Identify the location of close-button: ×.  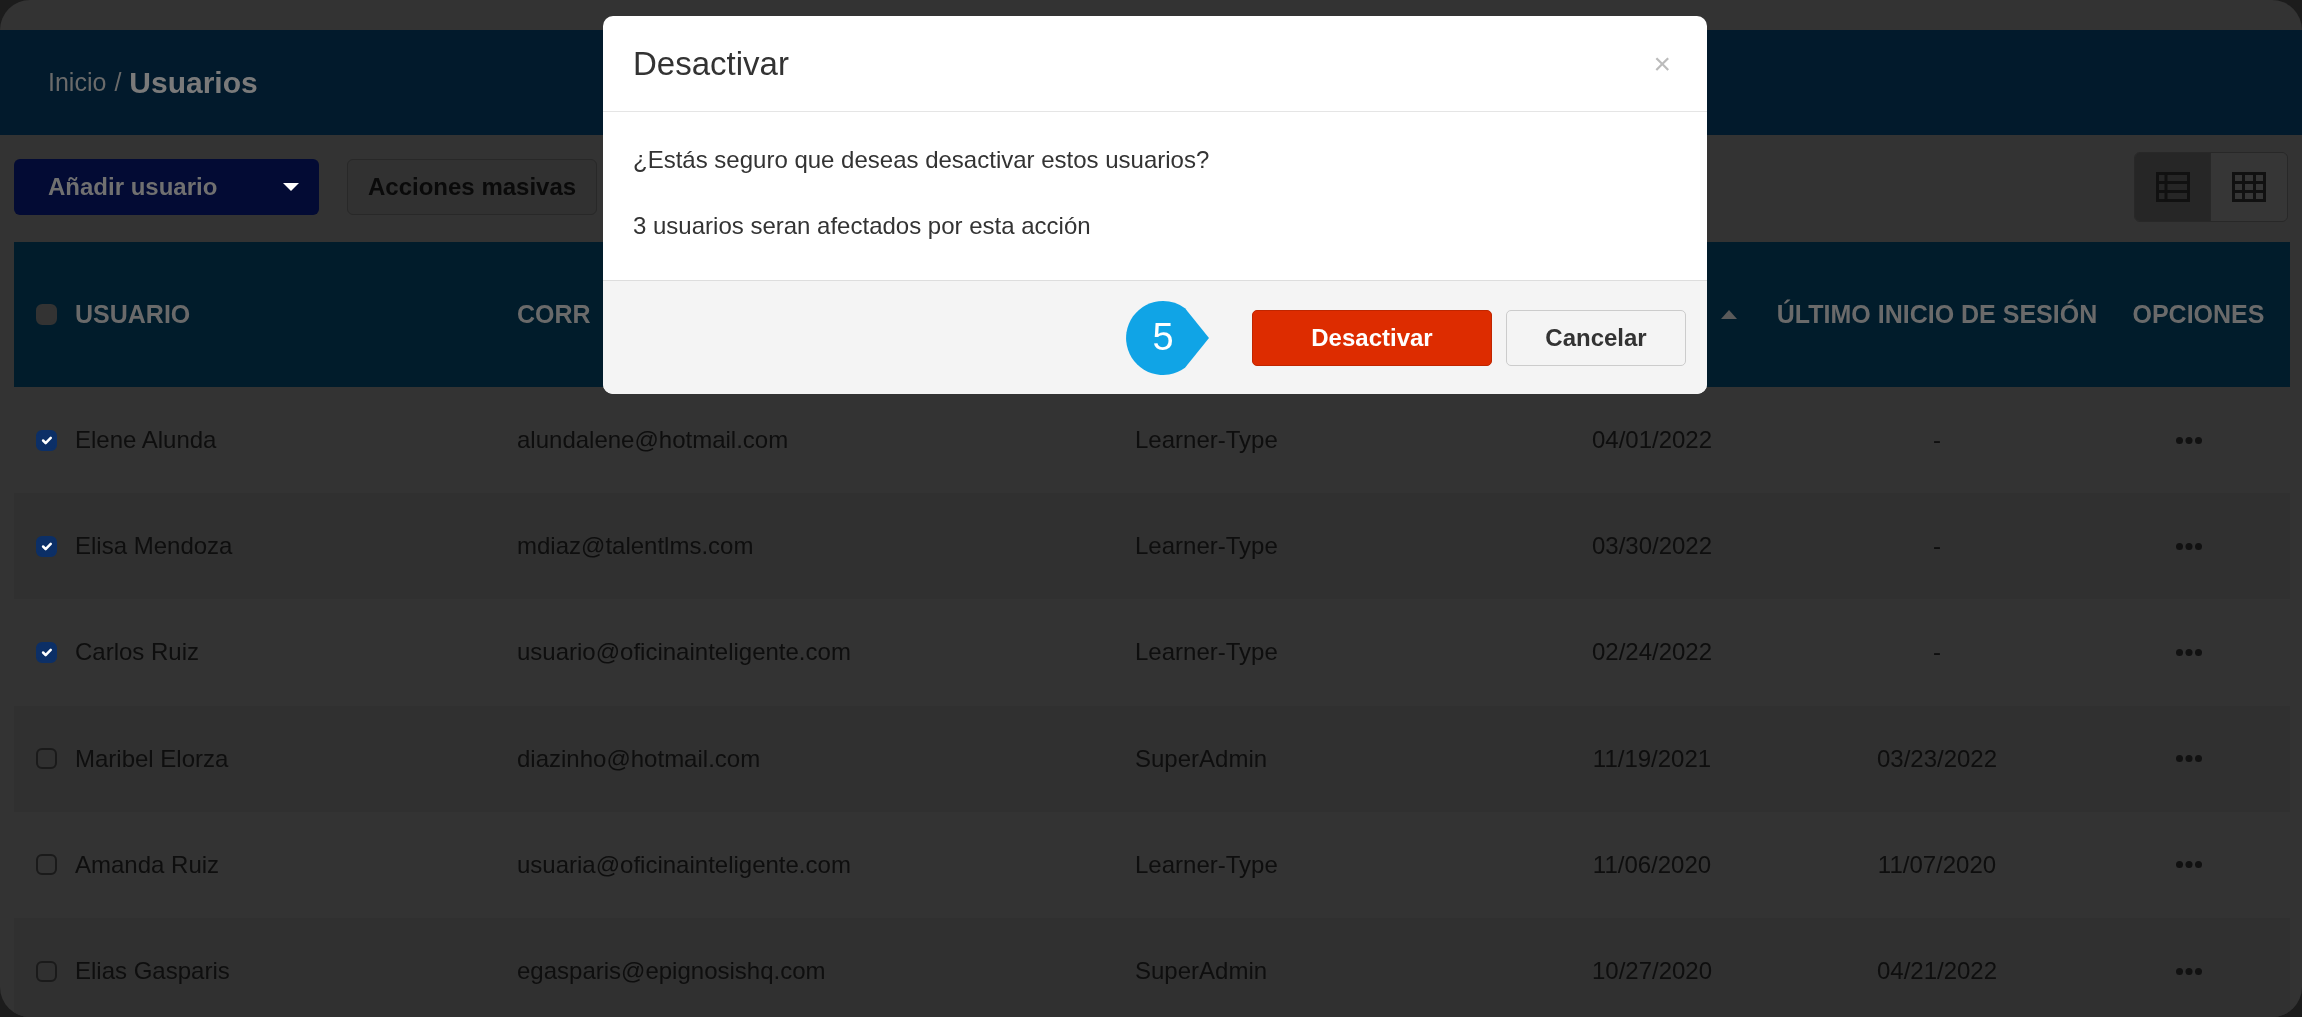
(1662, 63).